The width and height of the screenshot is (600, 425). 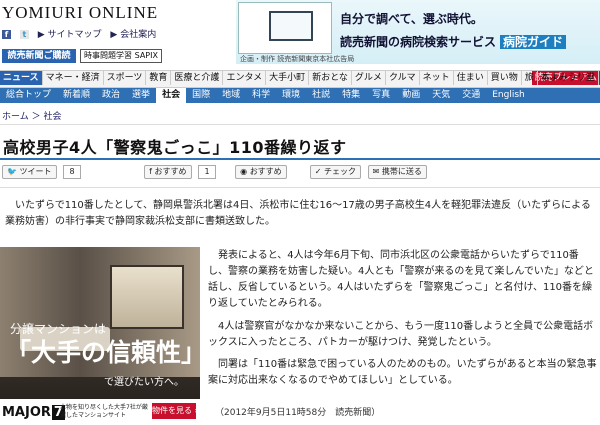 What do you see at coordinates (29, 172) in the screenshot?
I see `tweet-button: 🐦 ツイート` at bounding box center [29, 172].